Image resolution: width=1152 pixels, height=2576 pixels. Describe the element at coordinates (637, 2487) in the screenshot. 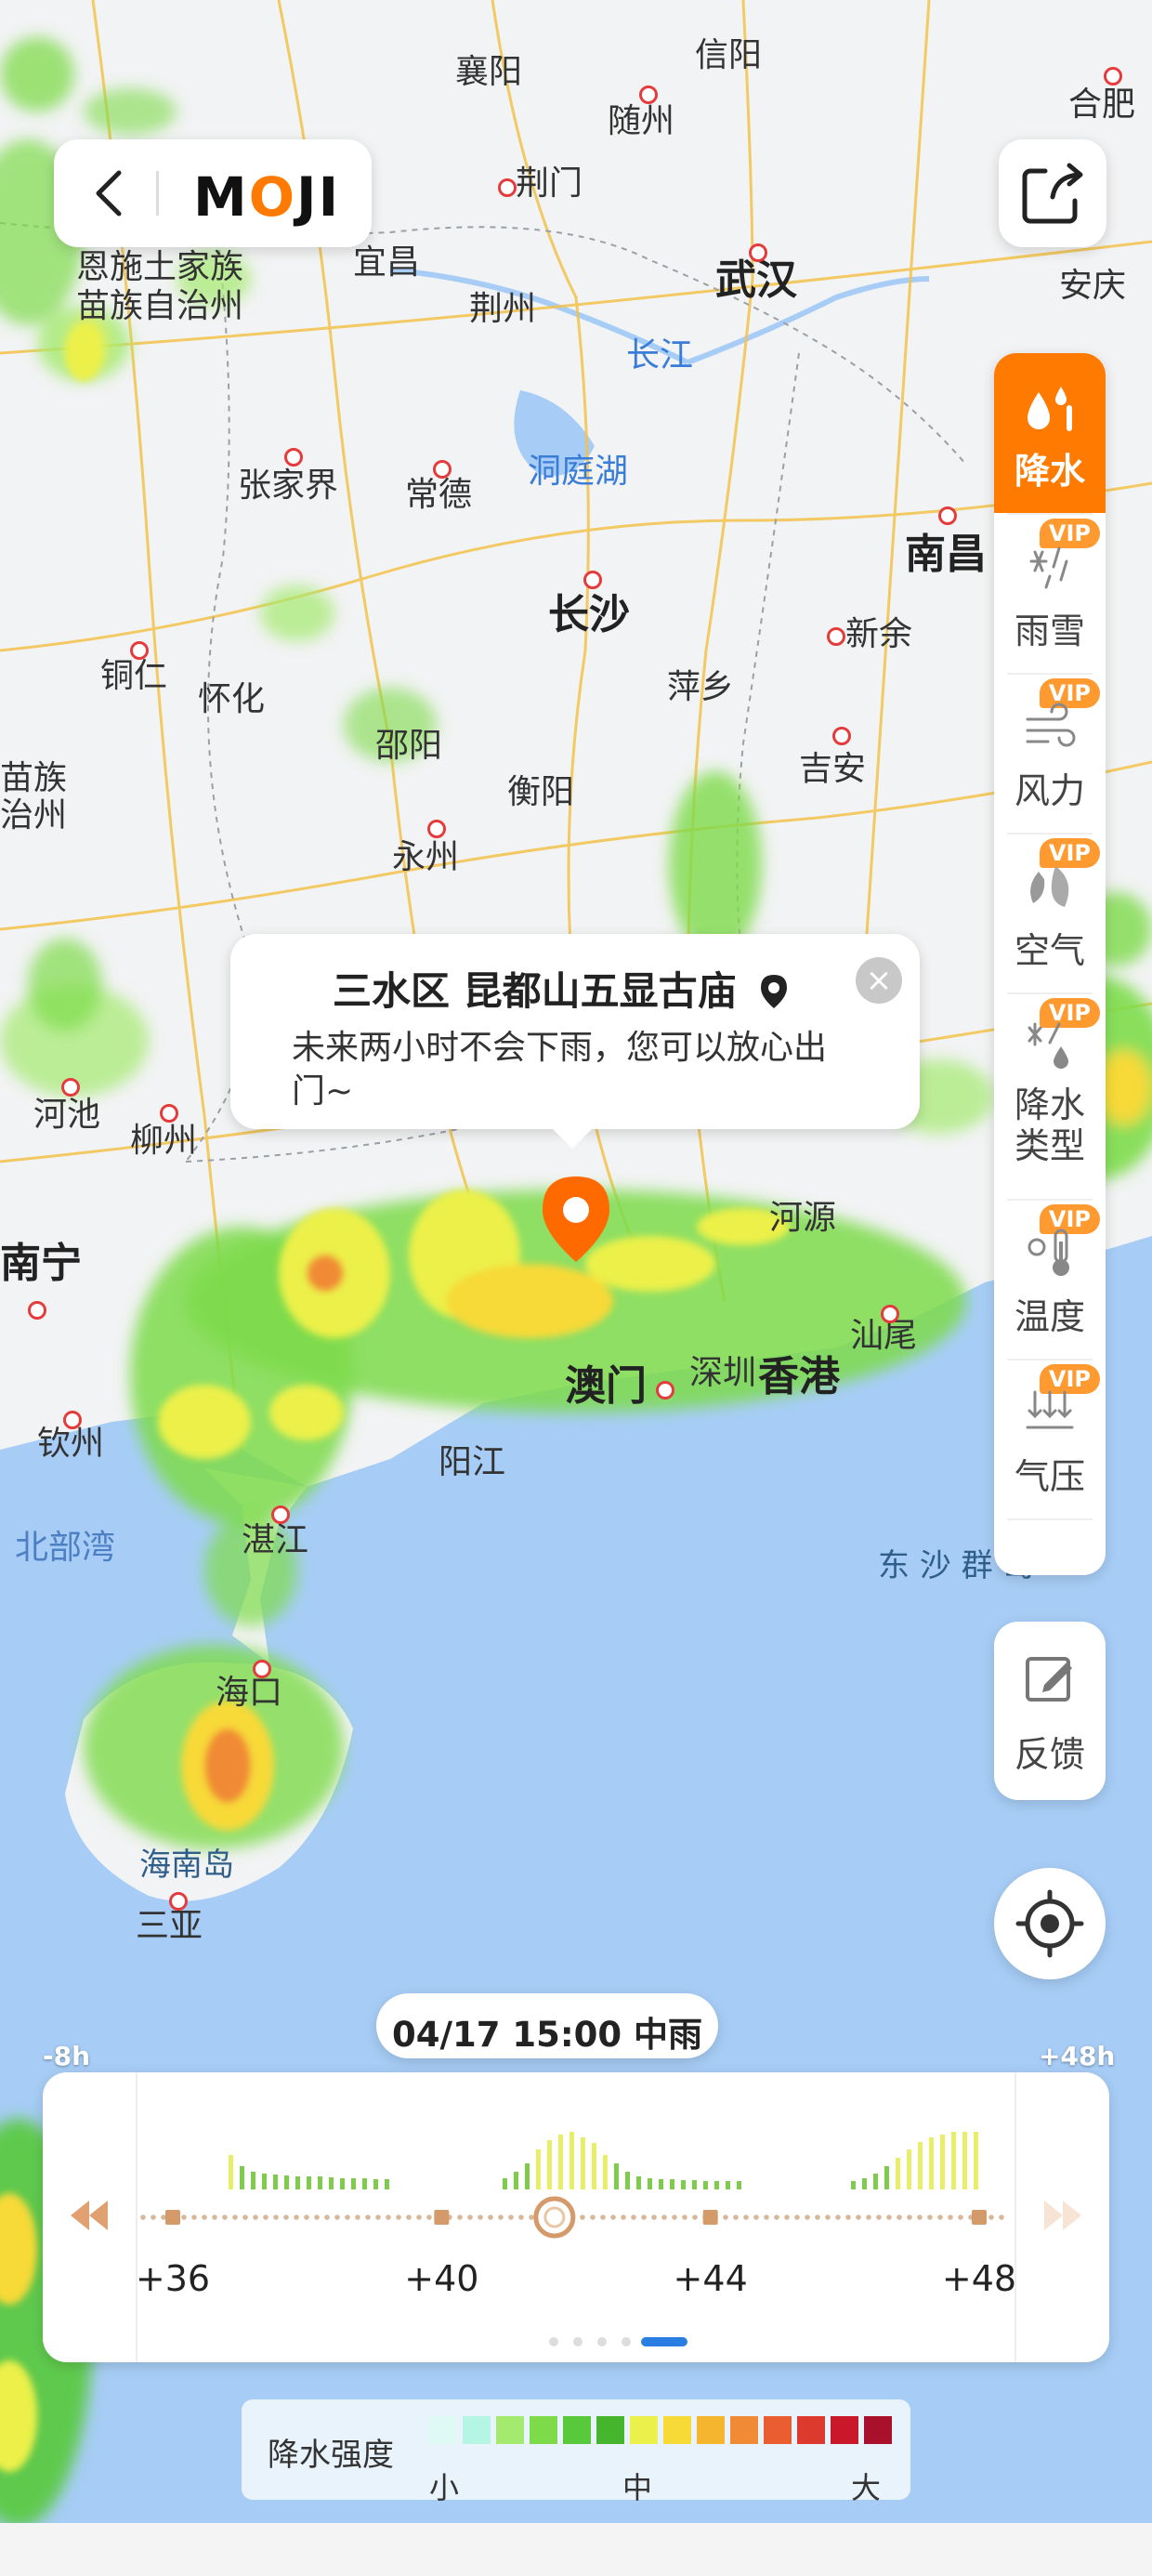

I see `legend-mid-label: 中` at that location.